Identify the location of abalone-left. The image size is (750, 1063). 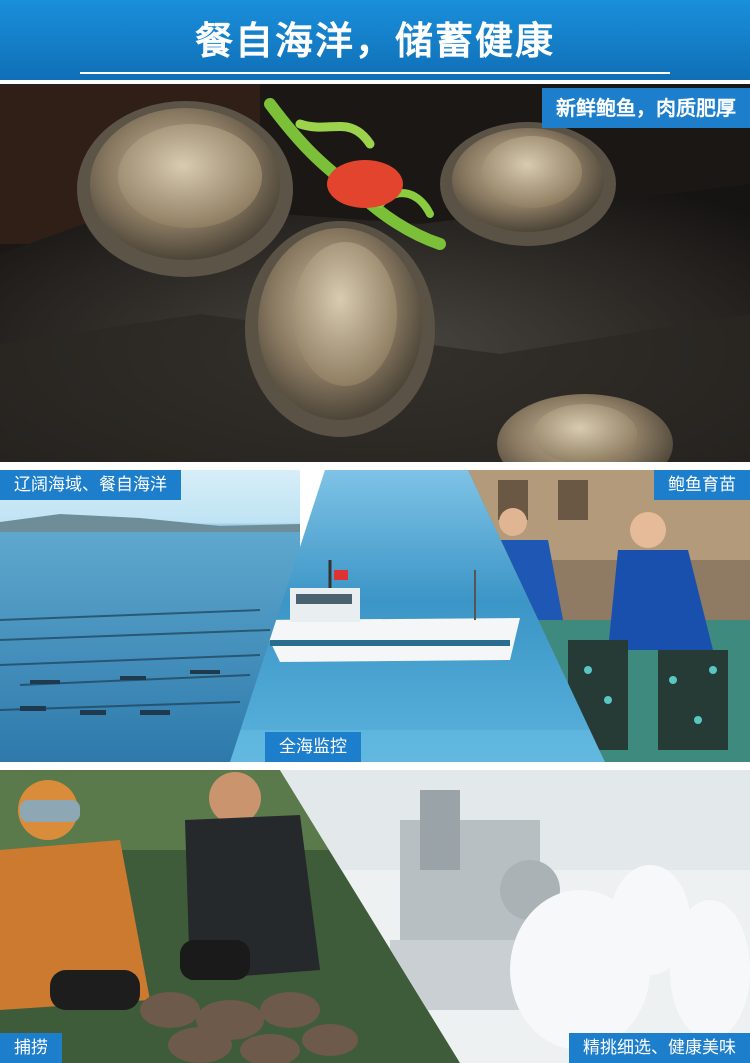
(185, 189).